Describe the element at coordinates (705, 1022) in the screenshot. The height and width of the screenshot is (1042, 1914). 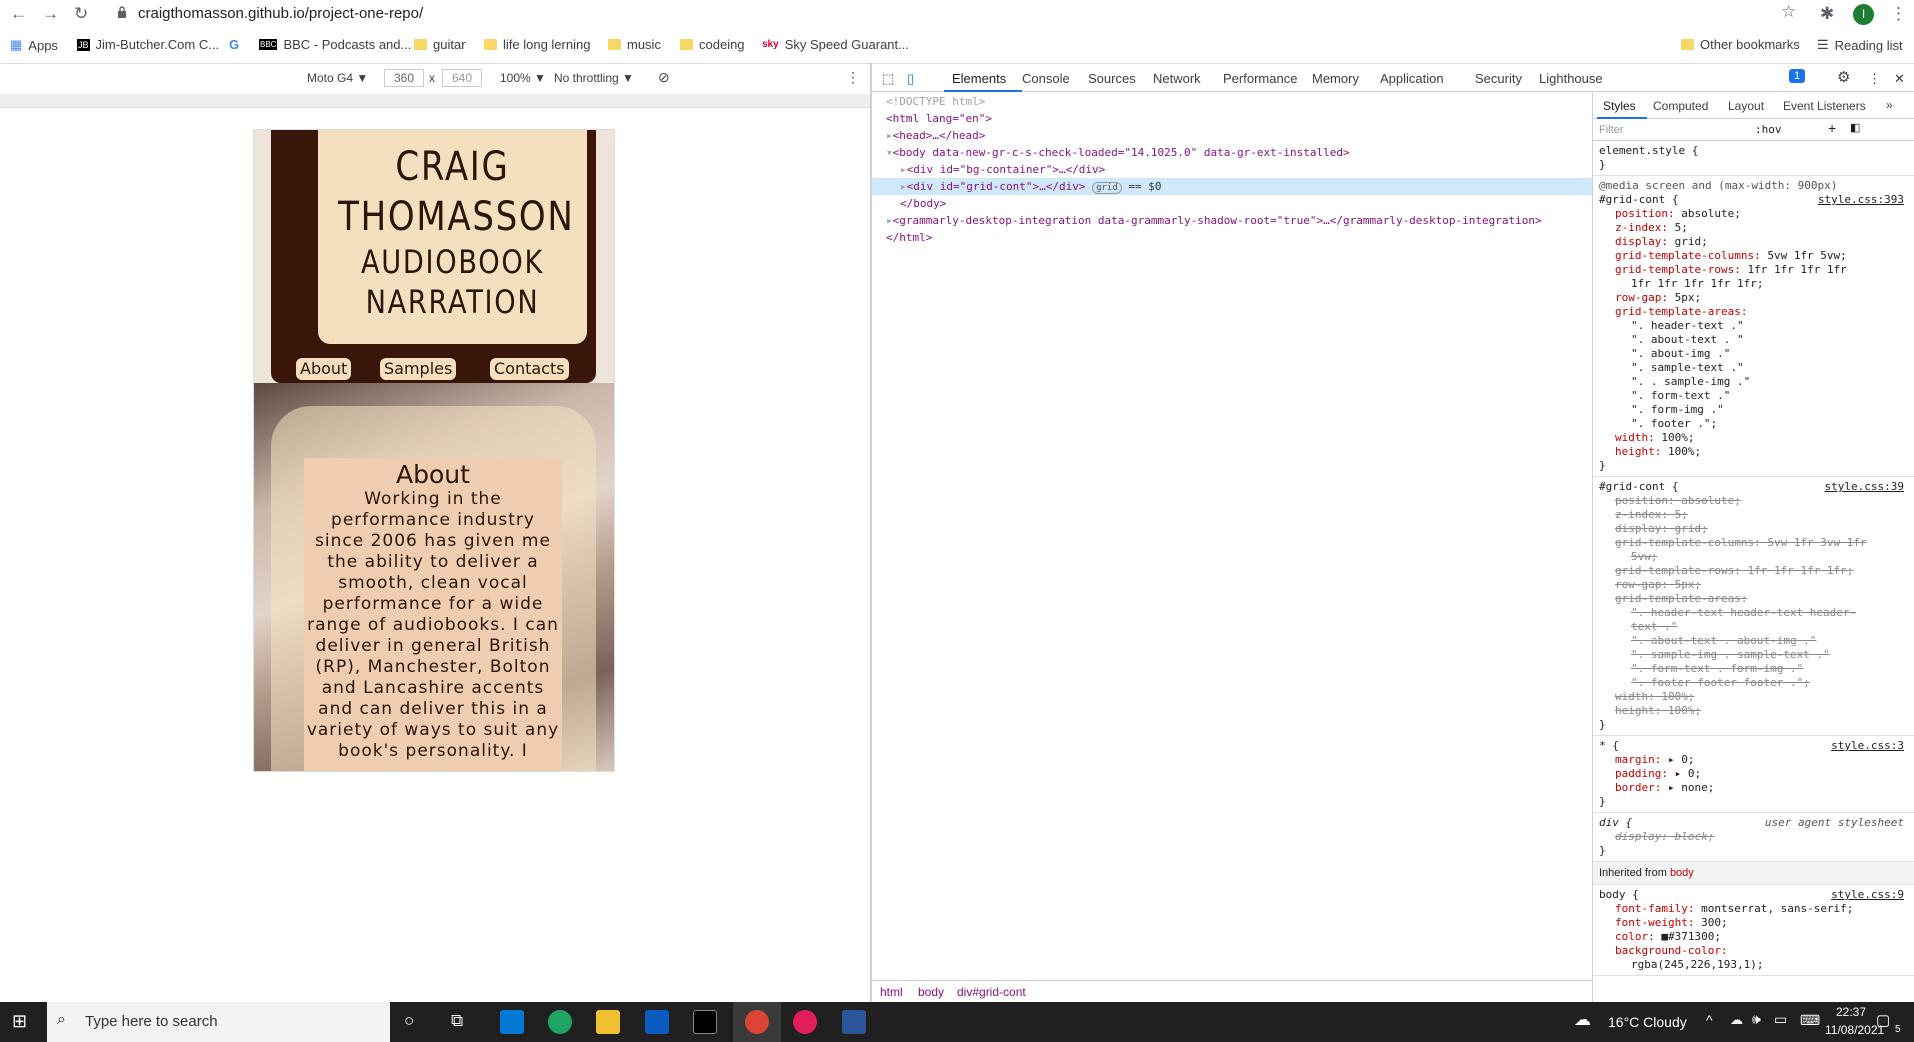
I see `terminal-icon` at that location.